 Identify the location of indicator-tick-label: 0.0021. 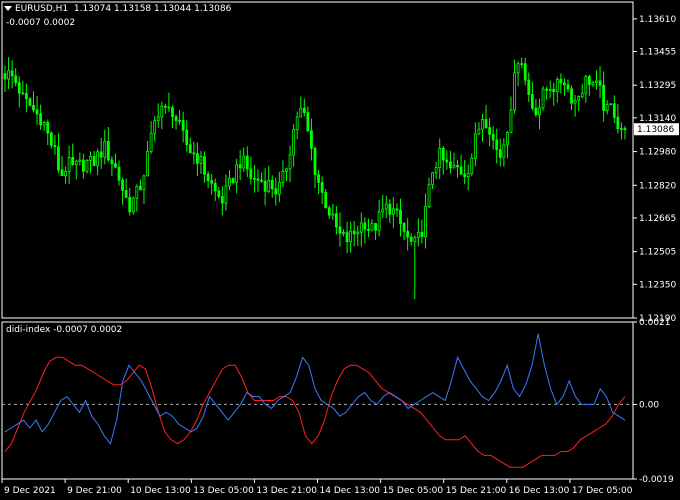
(655, 323).